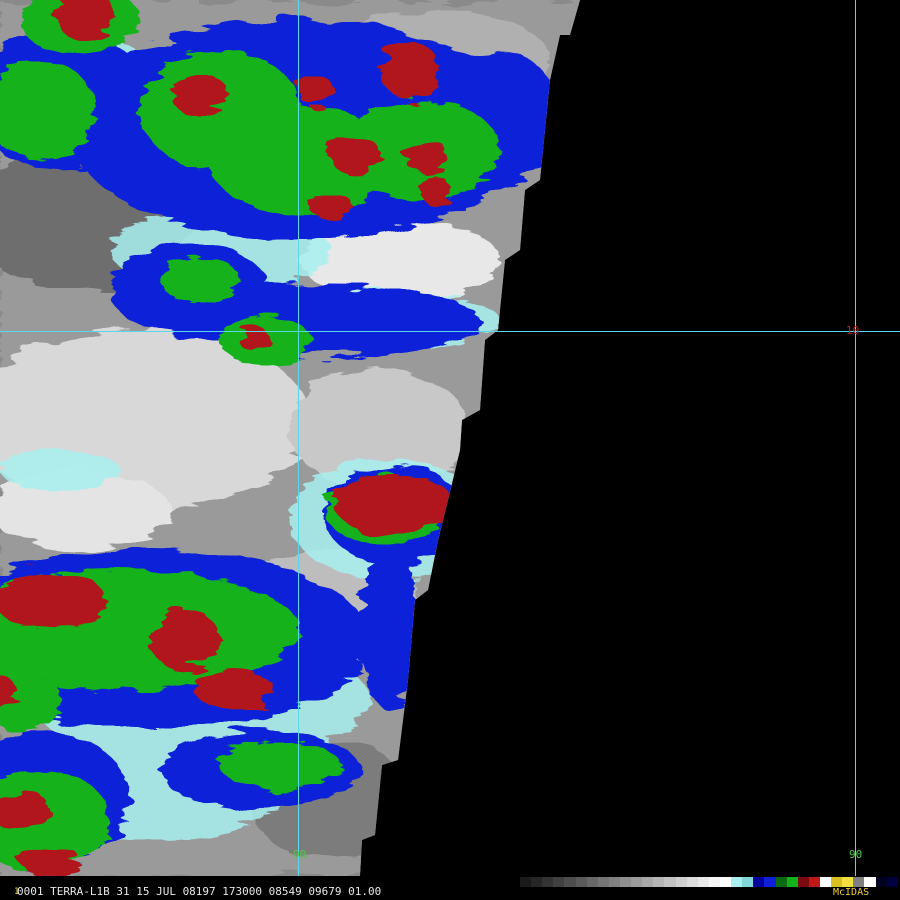 Image resolution: width=900 pixels, height=900 pixels. I want to click on latitude-grid-line, so click(450, 331).